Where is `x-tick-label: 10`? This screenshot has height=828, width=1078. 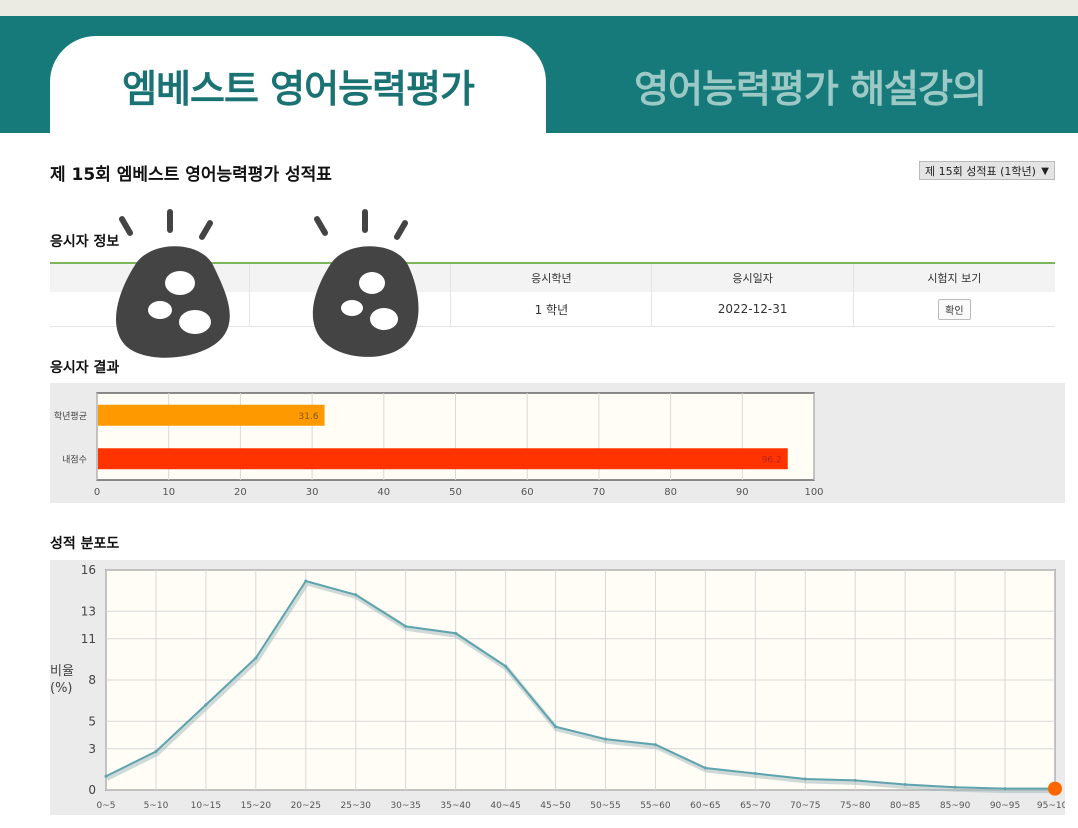 x-tick-label: 10 is located at coordinates (168, 492).